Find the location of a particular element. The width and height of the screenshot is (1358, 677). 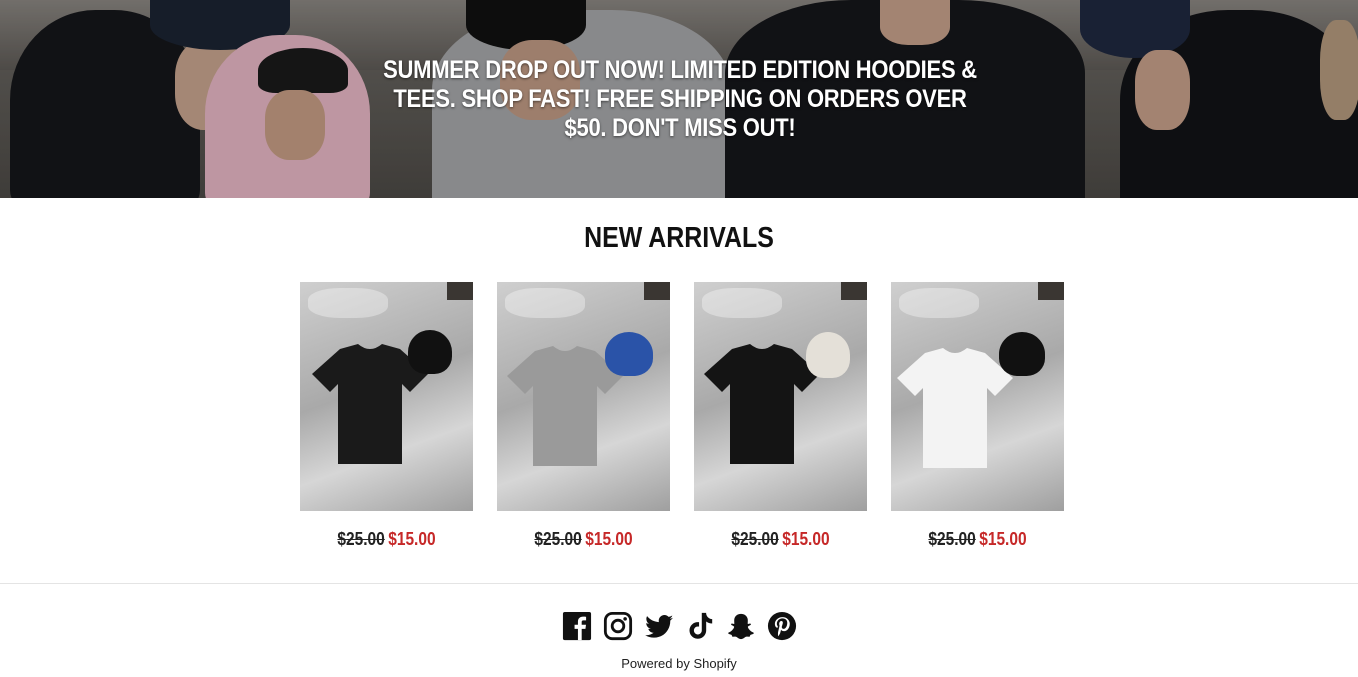

facebook-icon is located at coordinates (577, 626).